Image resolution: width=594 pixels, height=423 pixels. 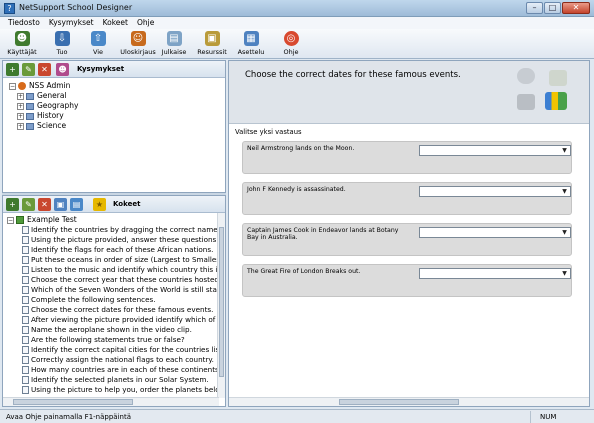 What do you see at coordinates (43, 96) in the screenshot?
I see `tree-folder: + General` at bounding box center [43, 96].